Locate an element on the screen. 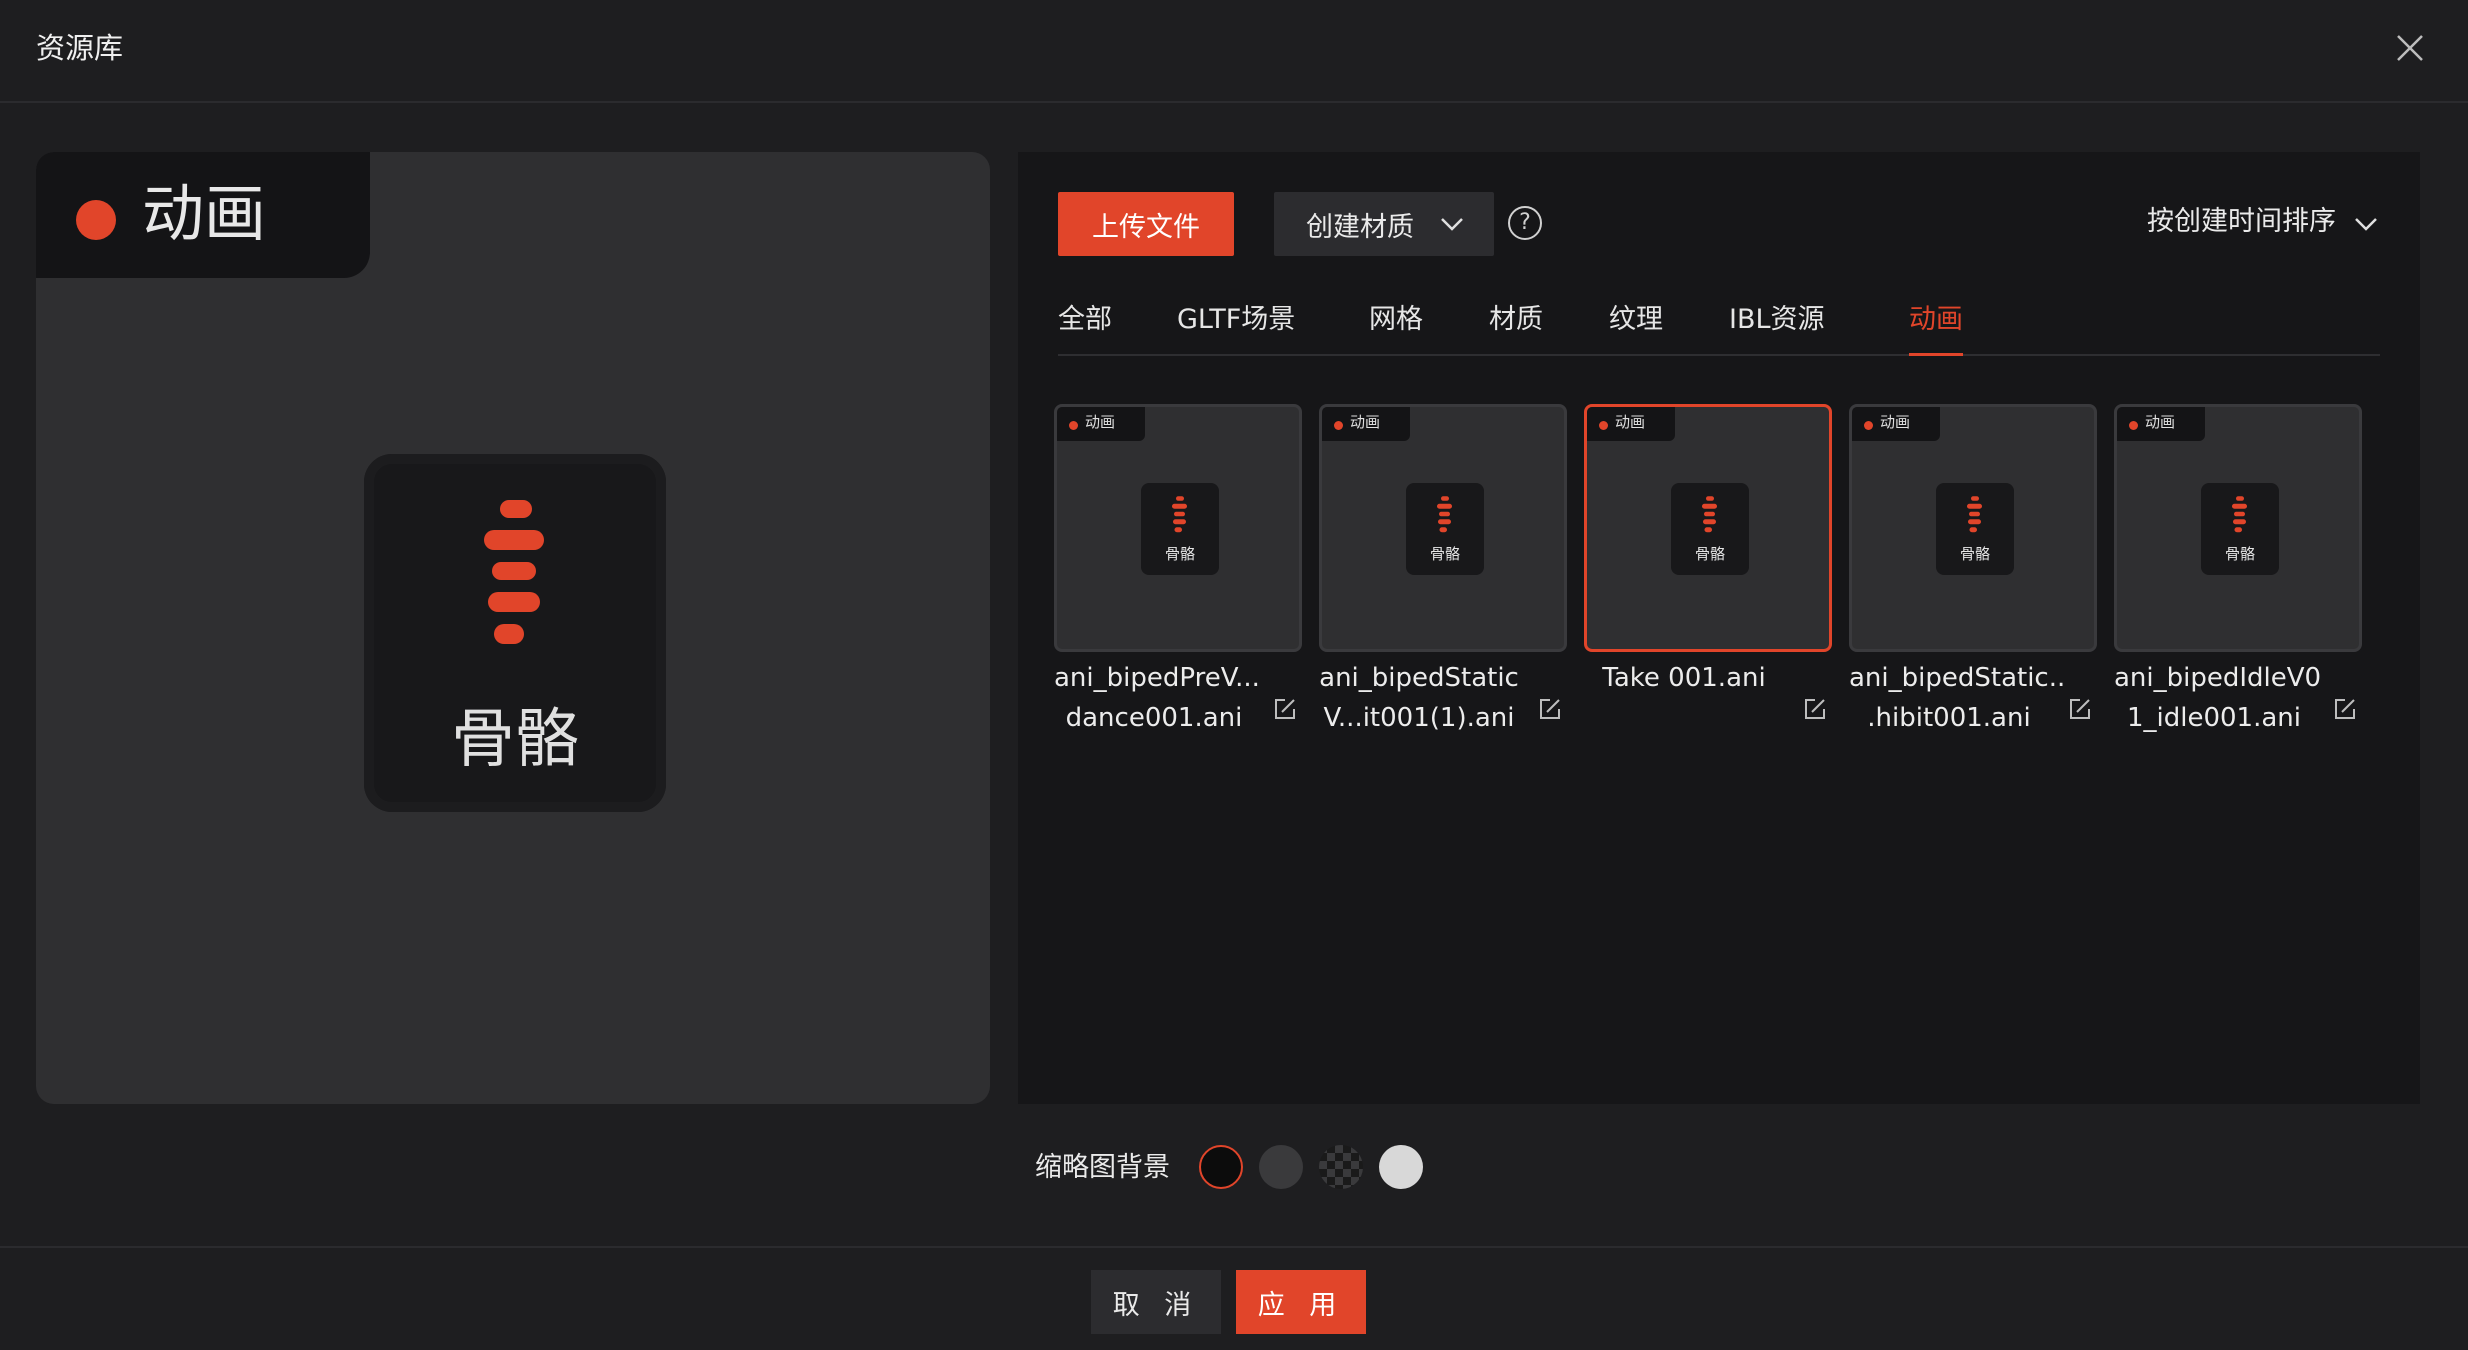  asset-filename-line2: .hibit001.ani is located at coordinates (1949, 718).